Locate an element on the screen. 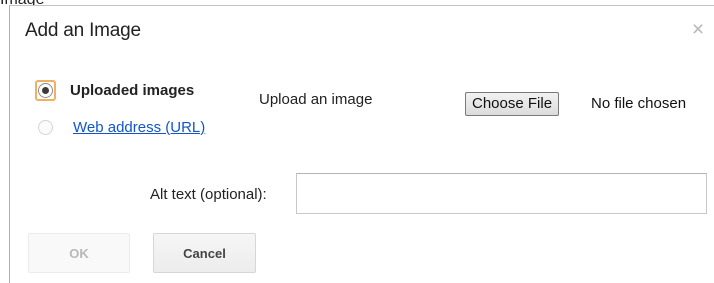 The width and height of the screenshot is (714, 283). alt-text-label: Alt text (optional): is located at coordinates (208, 194).